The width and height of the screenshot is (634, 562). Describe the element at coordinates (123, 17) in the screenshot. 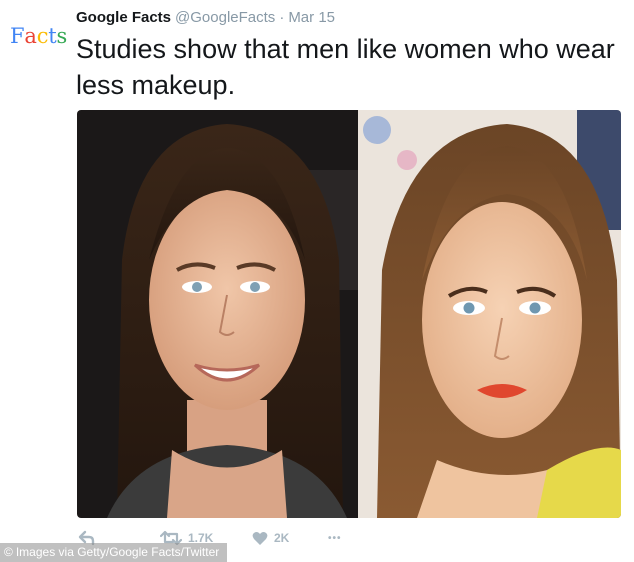

I see `author-name: Google Facts` at that location.